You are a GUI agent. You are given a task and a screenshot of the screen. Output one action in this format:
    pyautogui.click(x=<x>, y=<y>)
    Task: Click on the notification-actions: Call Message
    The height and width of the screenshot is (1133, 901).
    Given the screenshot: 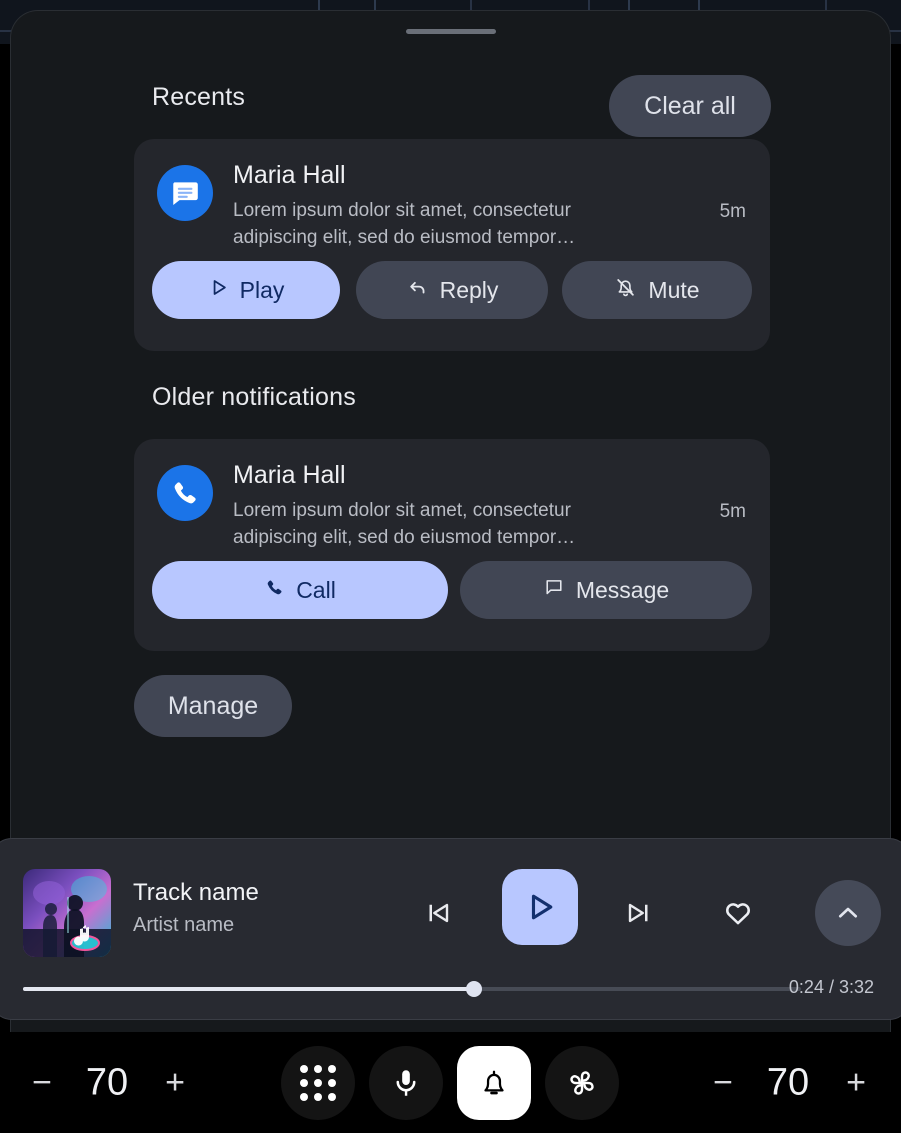 What is the action you would take?
    pyautogui.click(x=452, y=596)
    